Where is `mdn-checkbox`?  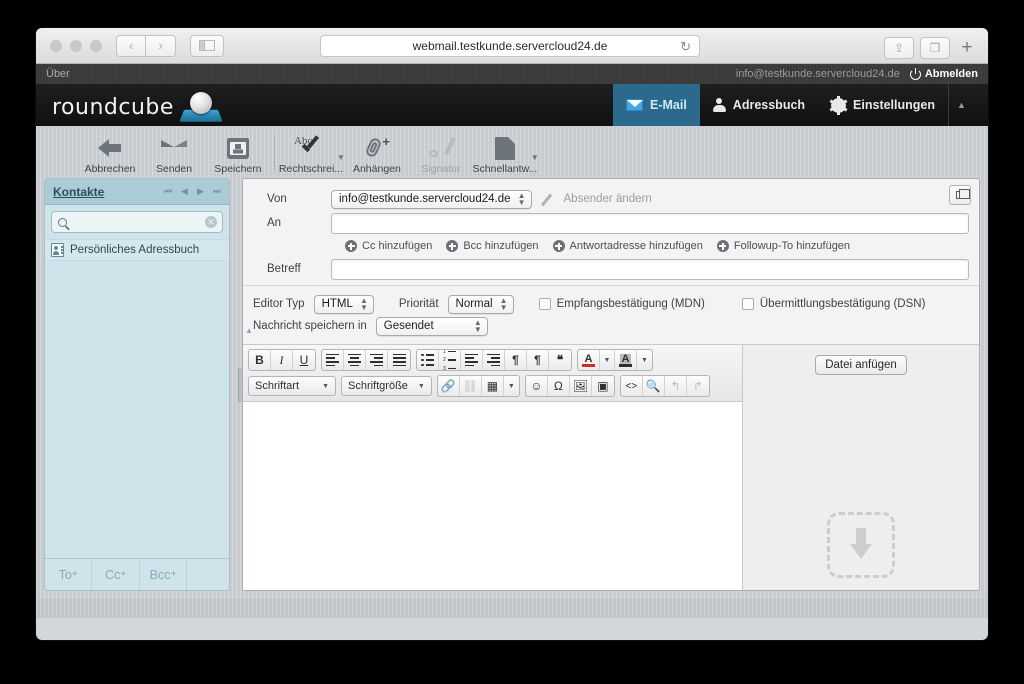 mdn-checkbox is located at coordinates (544, 304).